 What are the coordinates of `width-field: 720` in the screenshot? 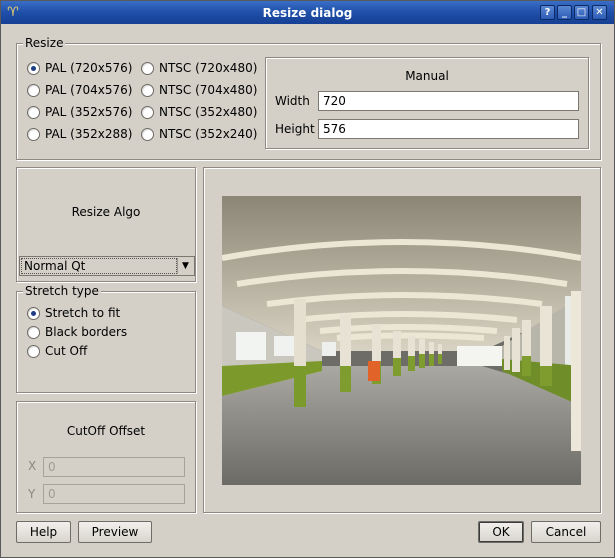 It's located at (448, 101).